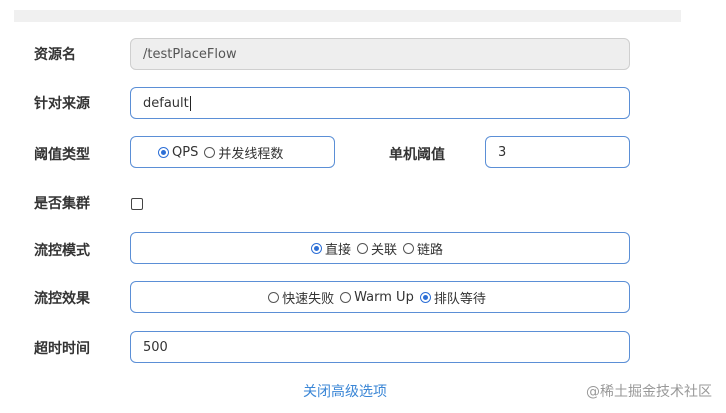  I want to click on single-threshold-value: 3, so click(502, 152).